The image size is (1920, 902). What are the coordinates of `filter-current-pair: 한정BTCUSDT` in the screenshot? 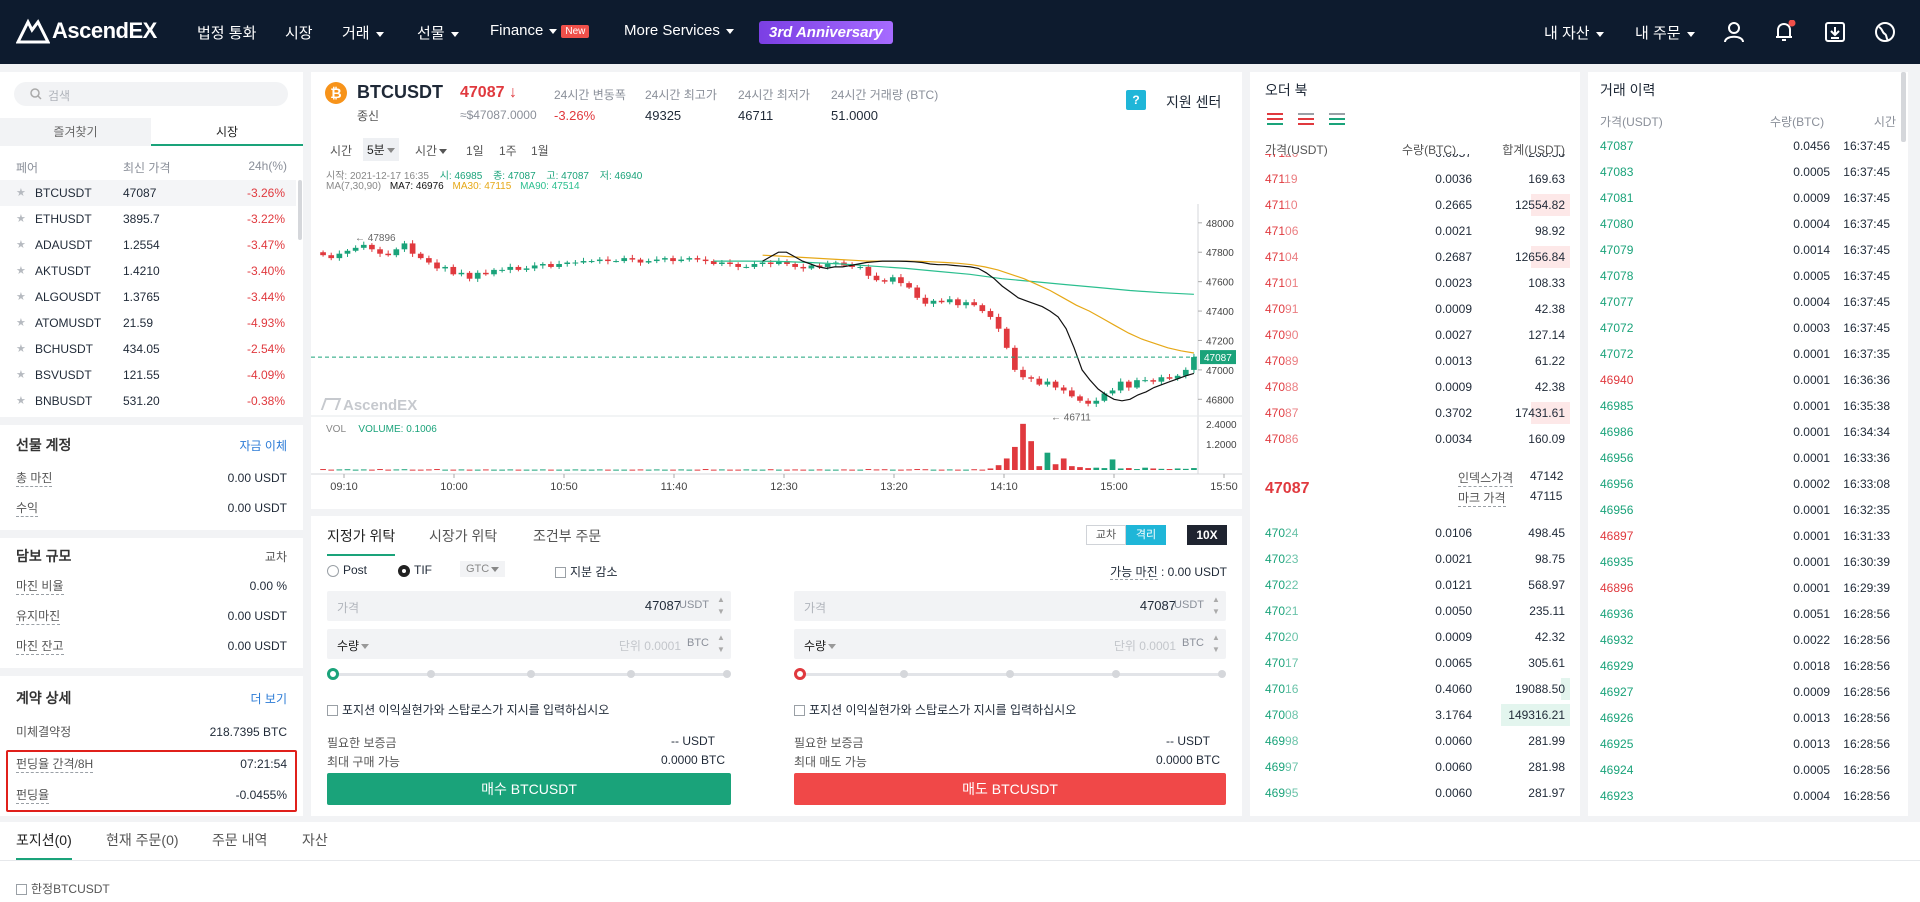 It's located at (63, 888).